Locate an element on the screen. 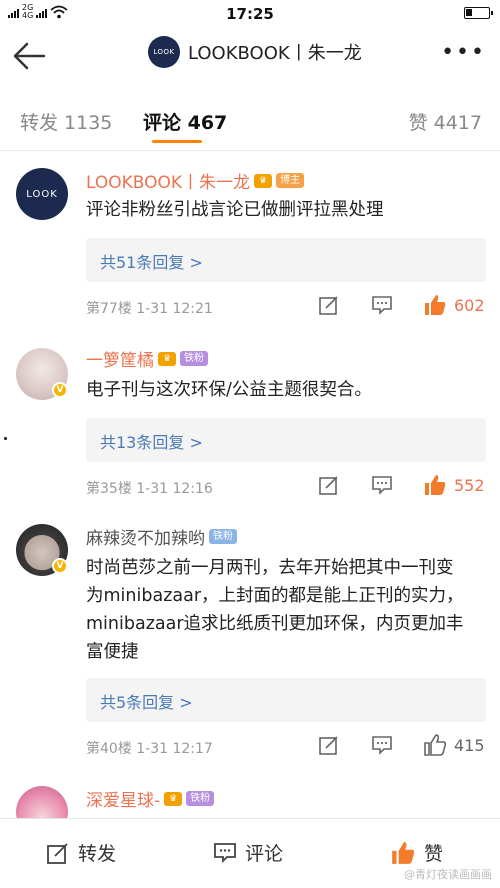 The image size is (500, 888). arrow-left-icon is located at coordinates (29, 56).